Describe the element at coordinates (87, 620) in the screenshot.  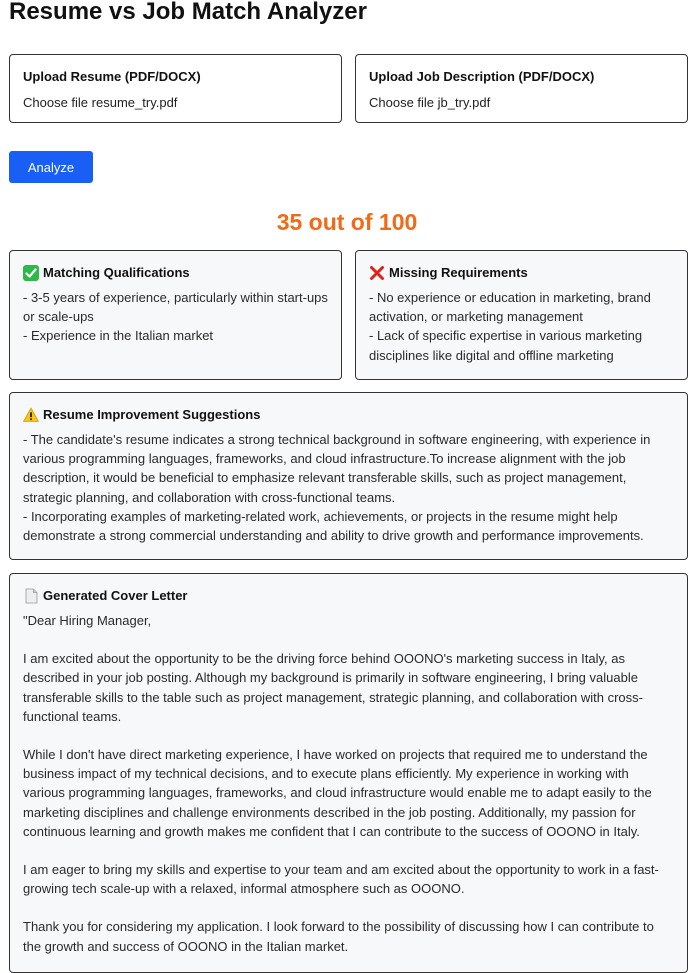
I see `cover-letter-paragraph: "Dear Hiring Manager,` at that location.